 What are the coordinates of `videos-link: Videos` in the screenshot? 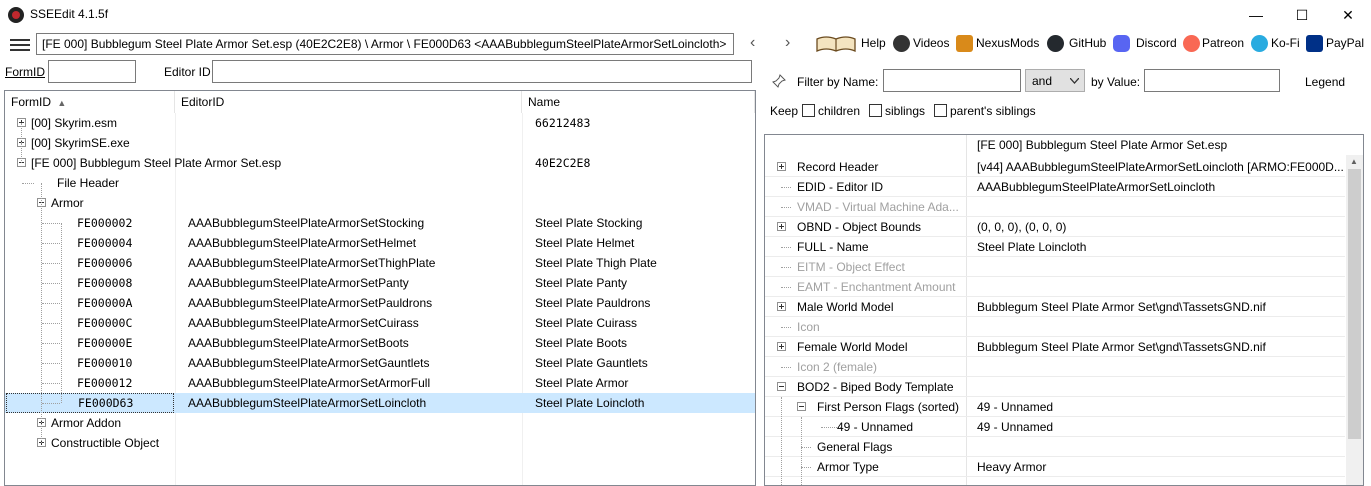 It's located at (931, 43).